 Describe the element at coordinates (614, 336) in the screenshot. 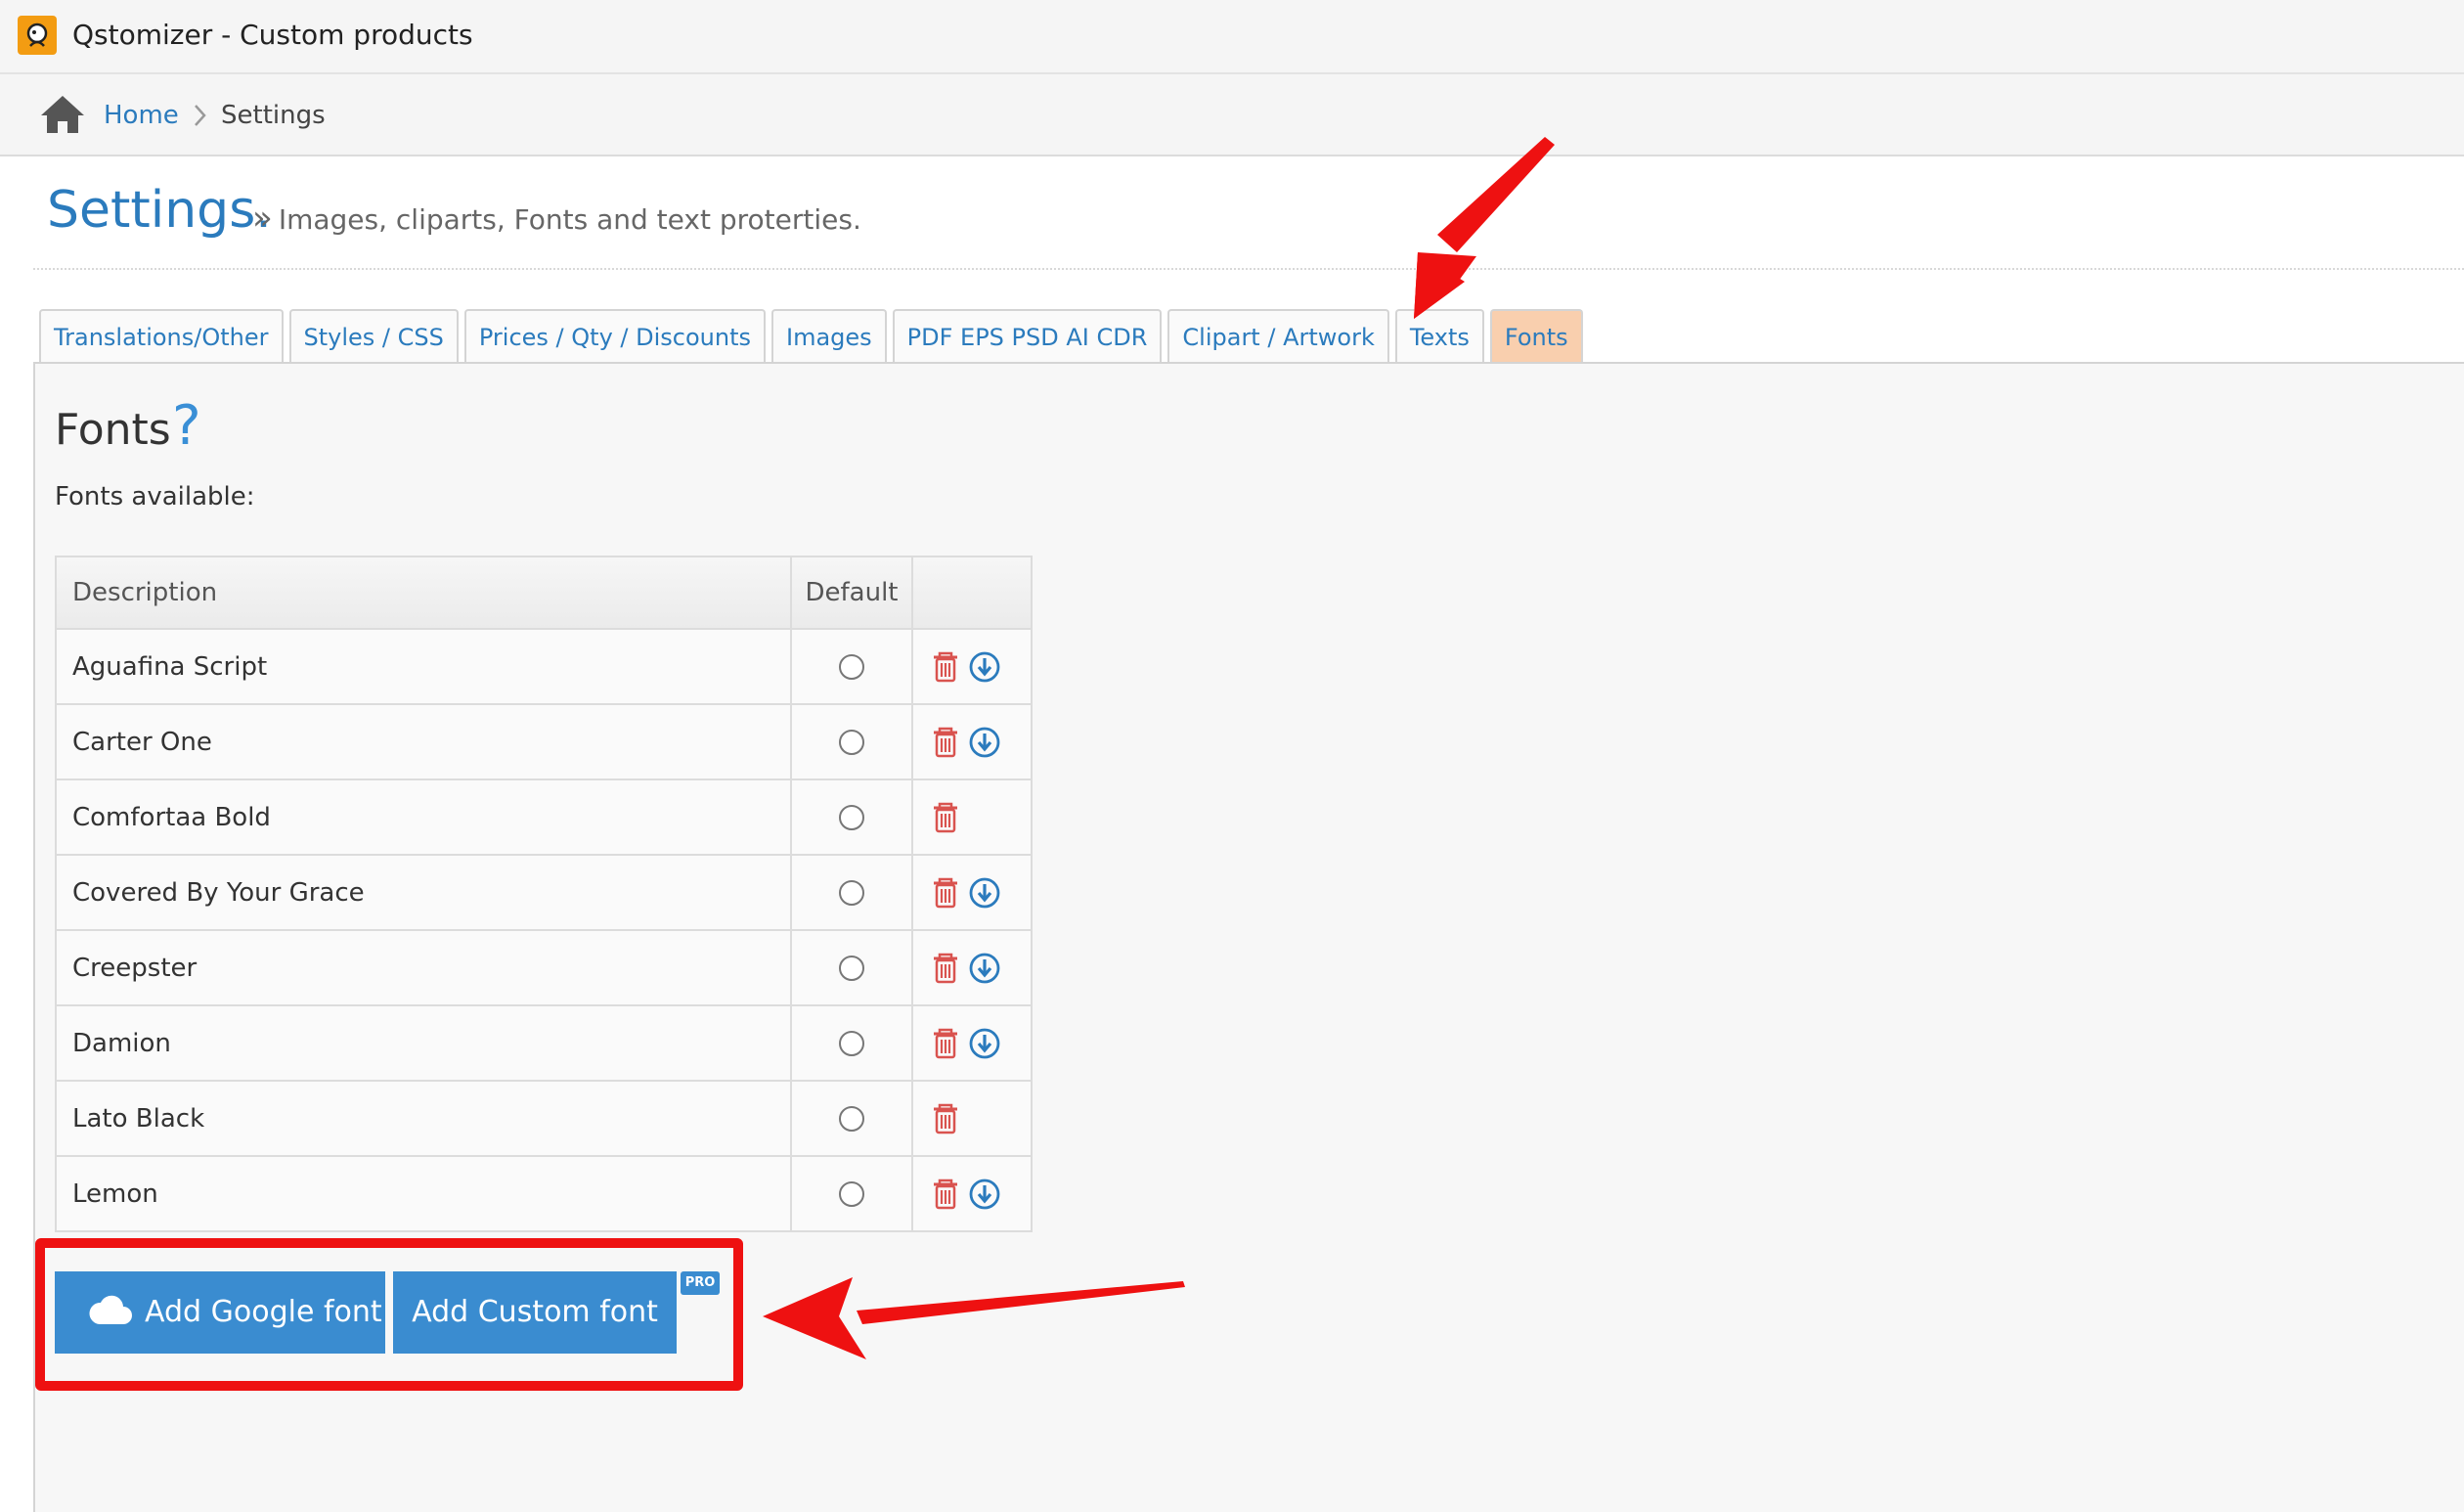

I see `tab-prices: Prices / Qty / Discounts` at that location.